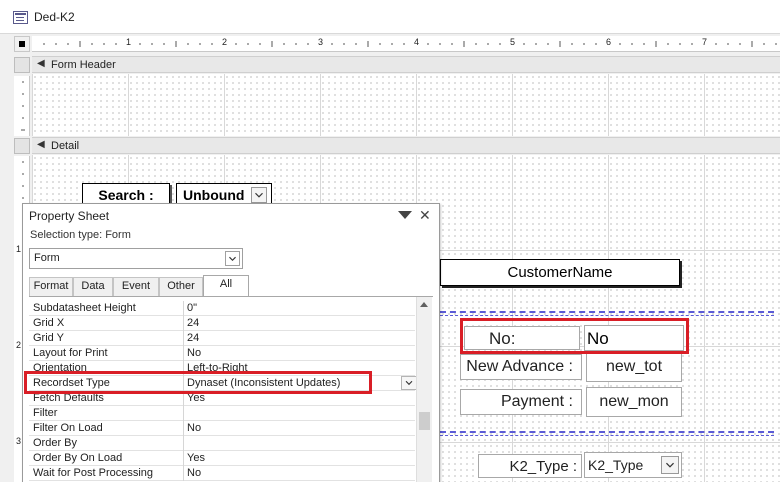  What do you see at coordinates (84, 308) in the screenshot?
I see `property-name: Subdatasheet Height` at bounding box center [84, 308].